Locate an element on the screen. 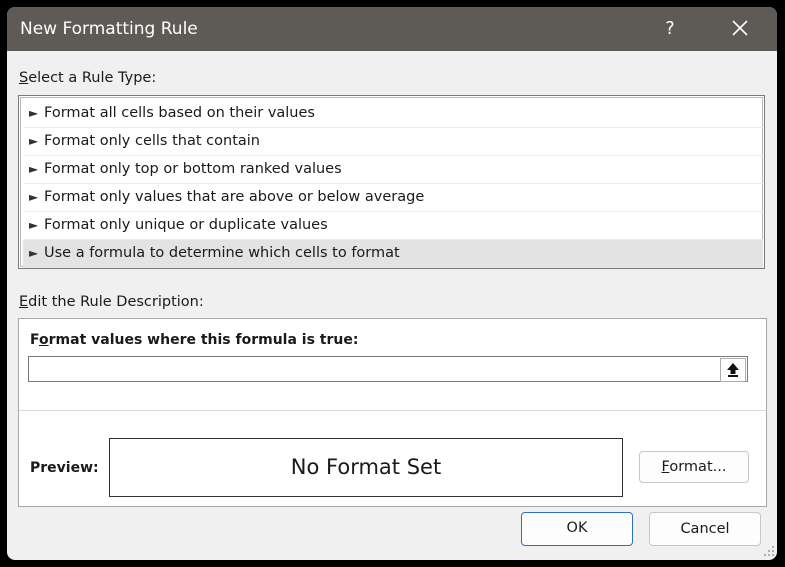 This screenshot has width=785, height=567. preview-box: No Format Set is located at coordinates (366, 467).